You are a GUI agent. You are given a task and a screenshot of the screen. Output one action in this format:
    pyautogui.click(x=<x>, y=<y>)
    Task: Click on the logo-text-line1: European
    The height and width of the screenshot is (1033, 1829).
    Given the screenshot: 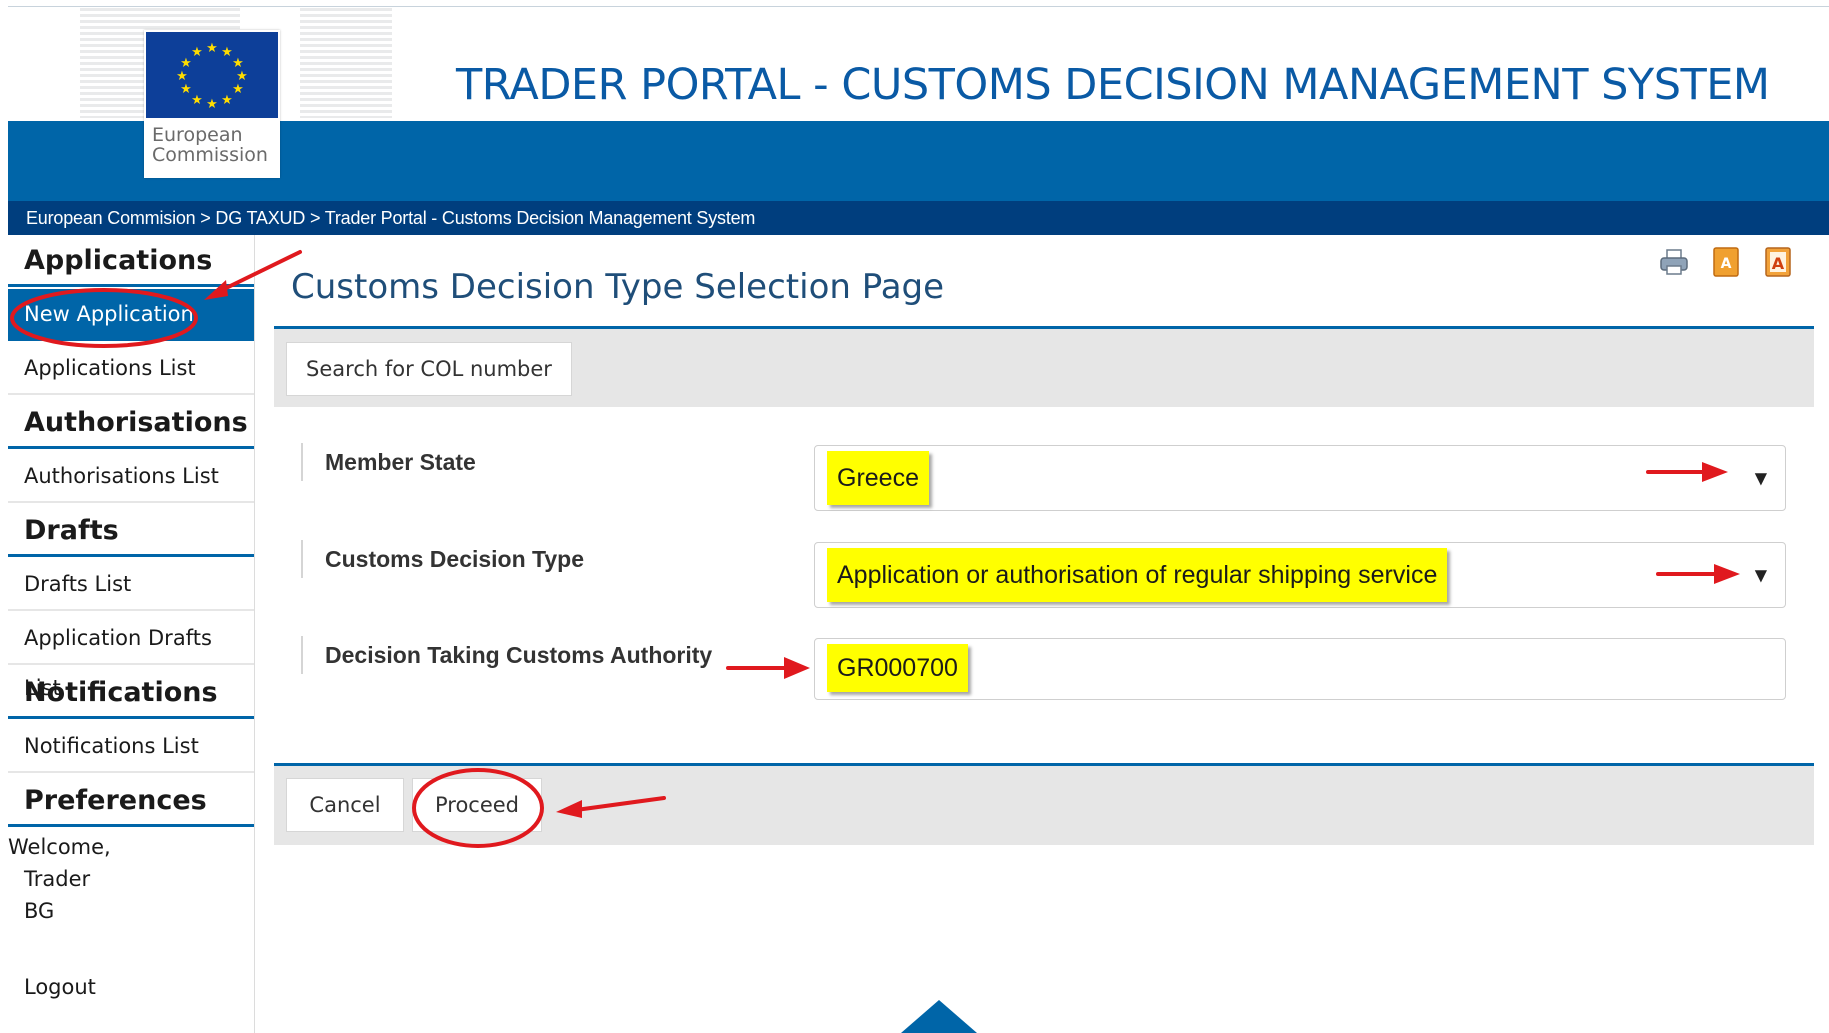 What is the action you would take?
    pyautogui.click(x=197, y=135)
    